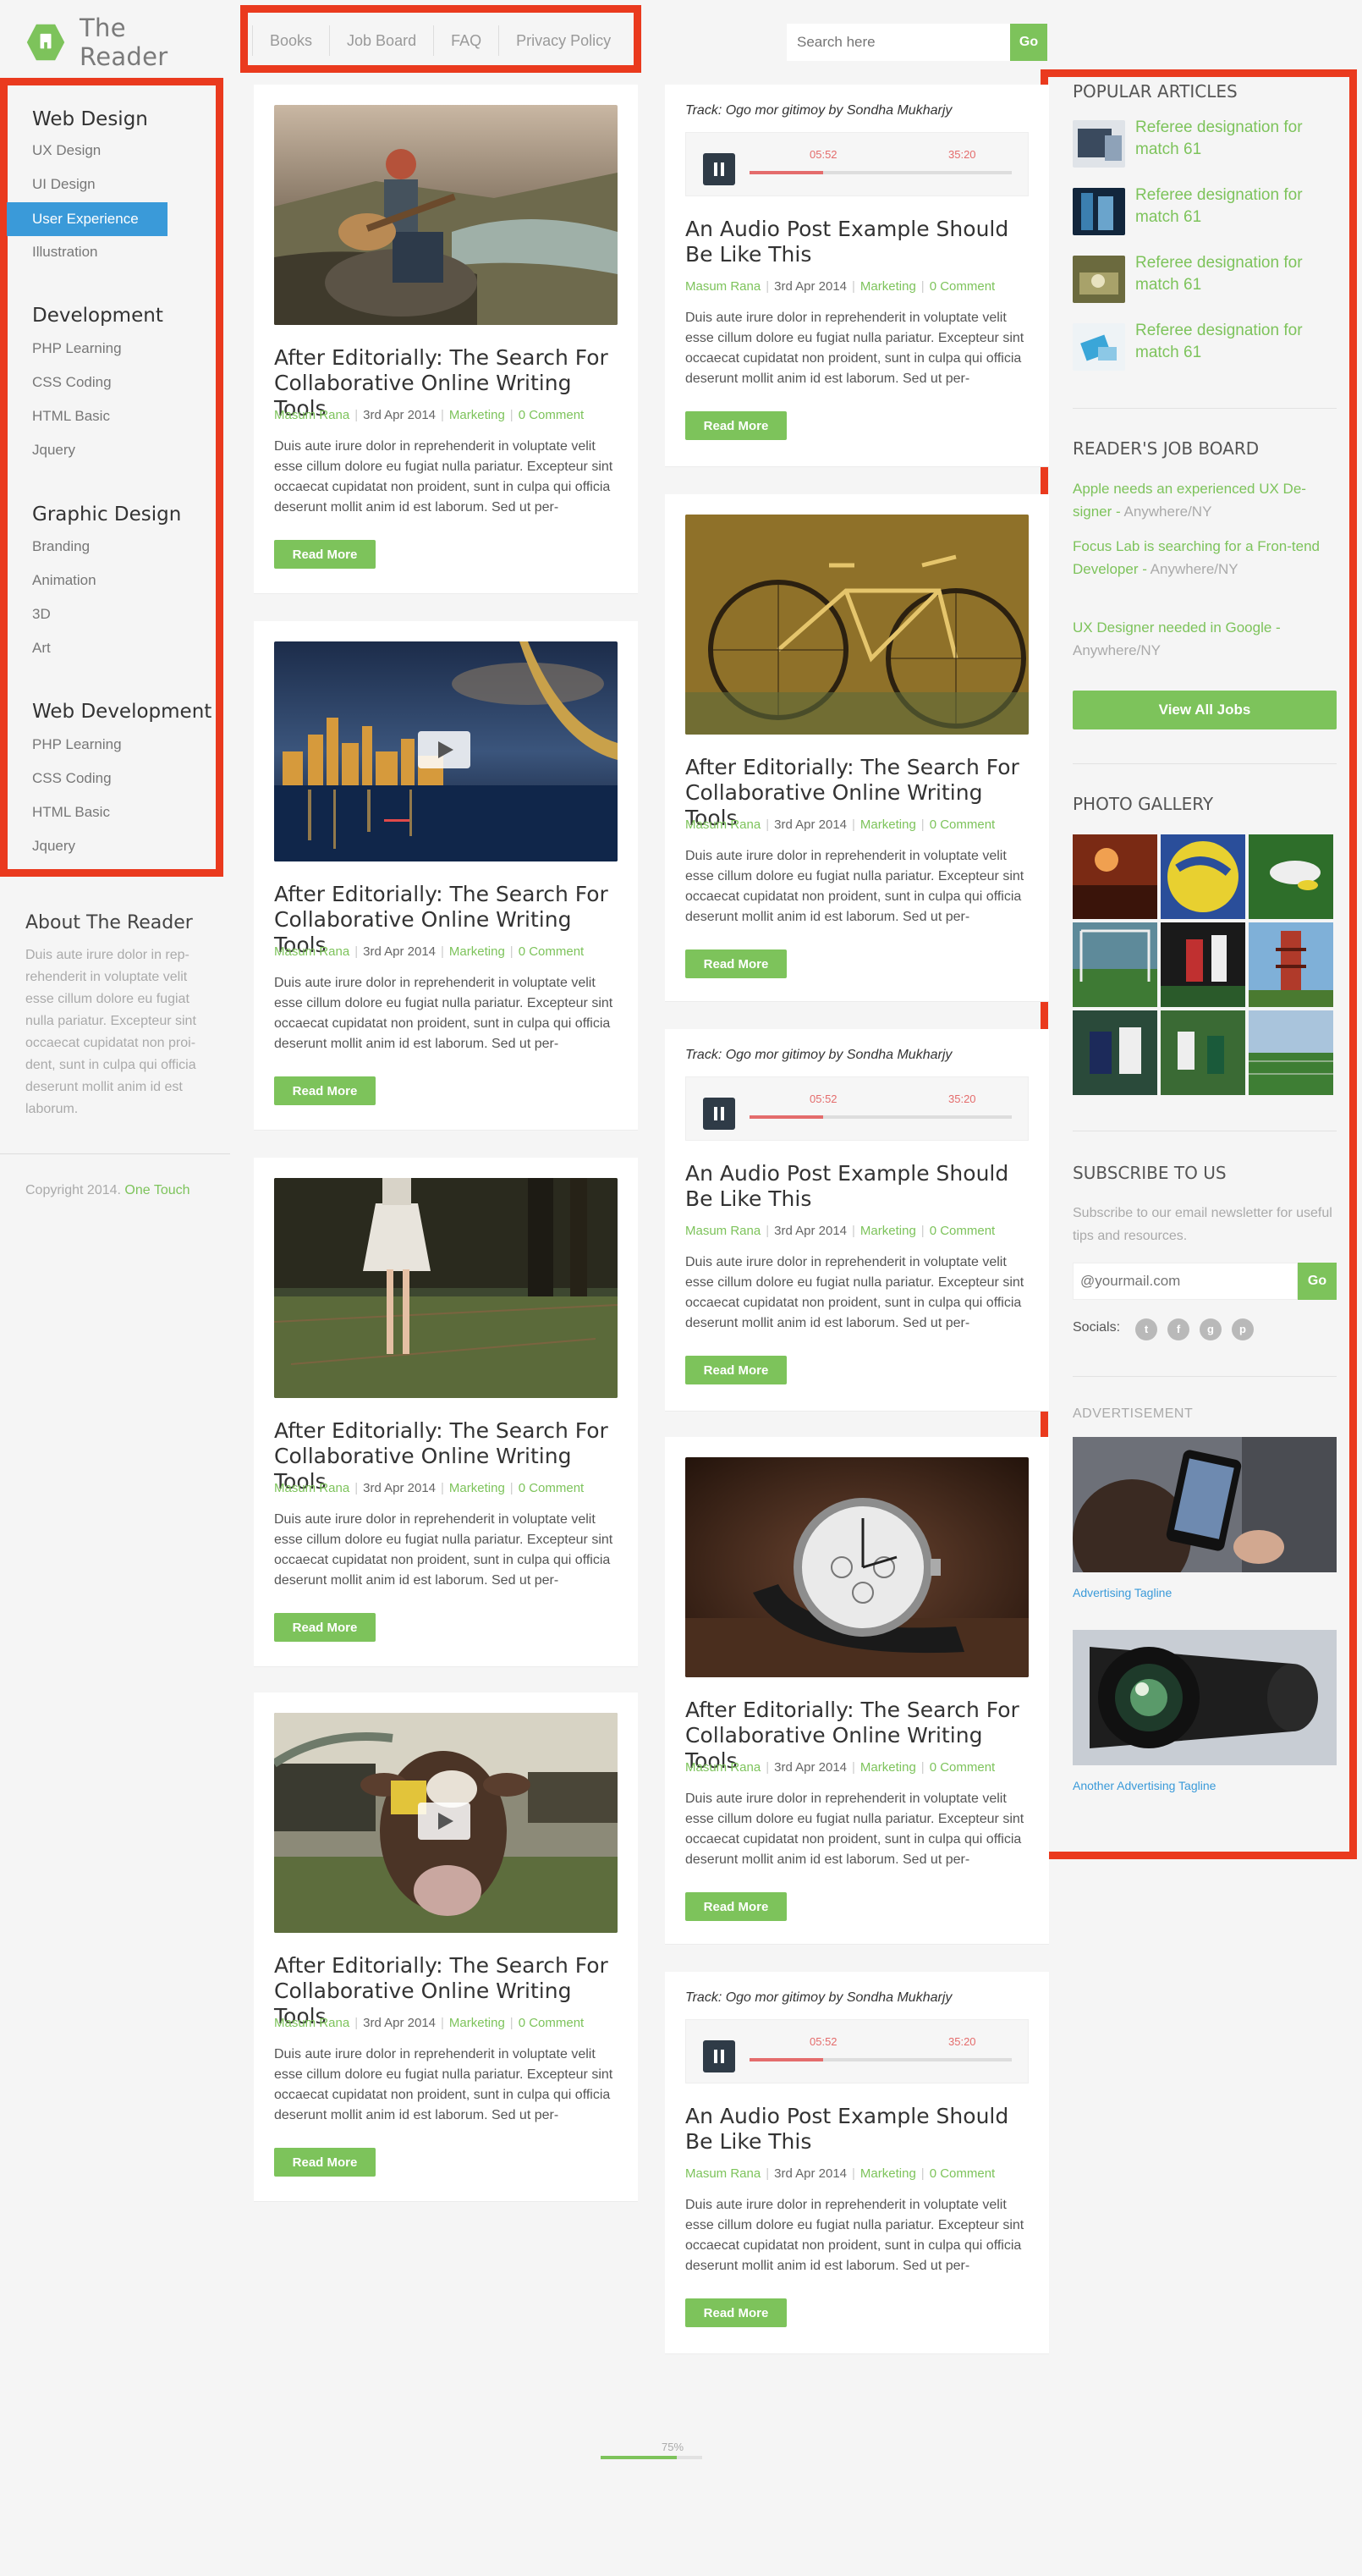 This screenshot has width=1362, height=2576. What do you see at coordinates (77, 744) in the screenshot?
I see `sidebar-item-php-learning-2: PHP Learning` at bounding box center [77, 744].